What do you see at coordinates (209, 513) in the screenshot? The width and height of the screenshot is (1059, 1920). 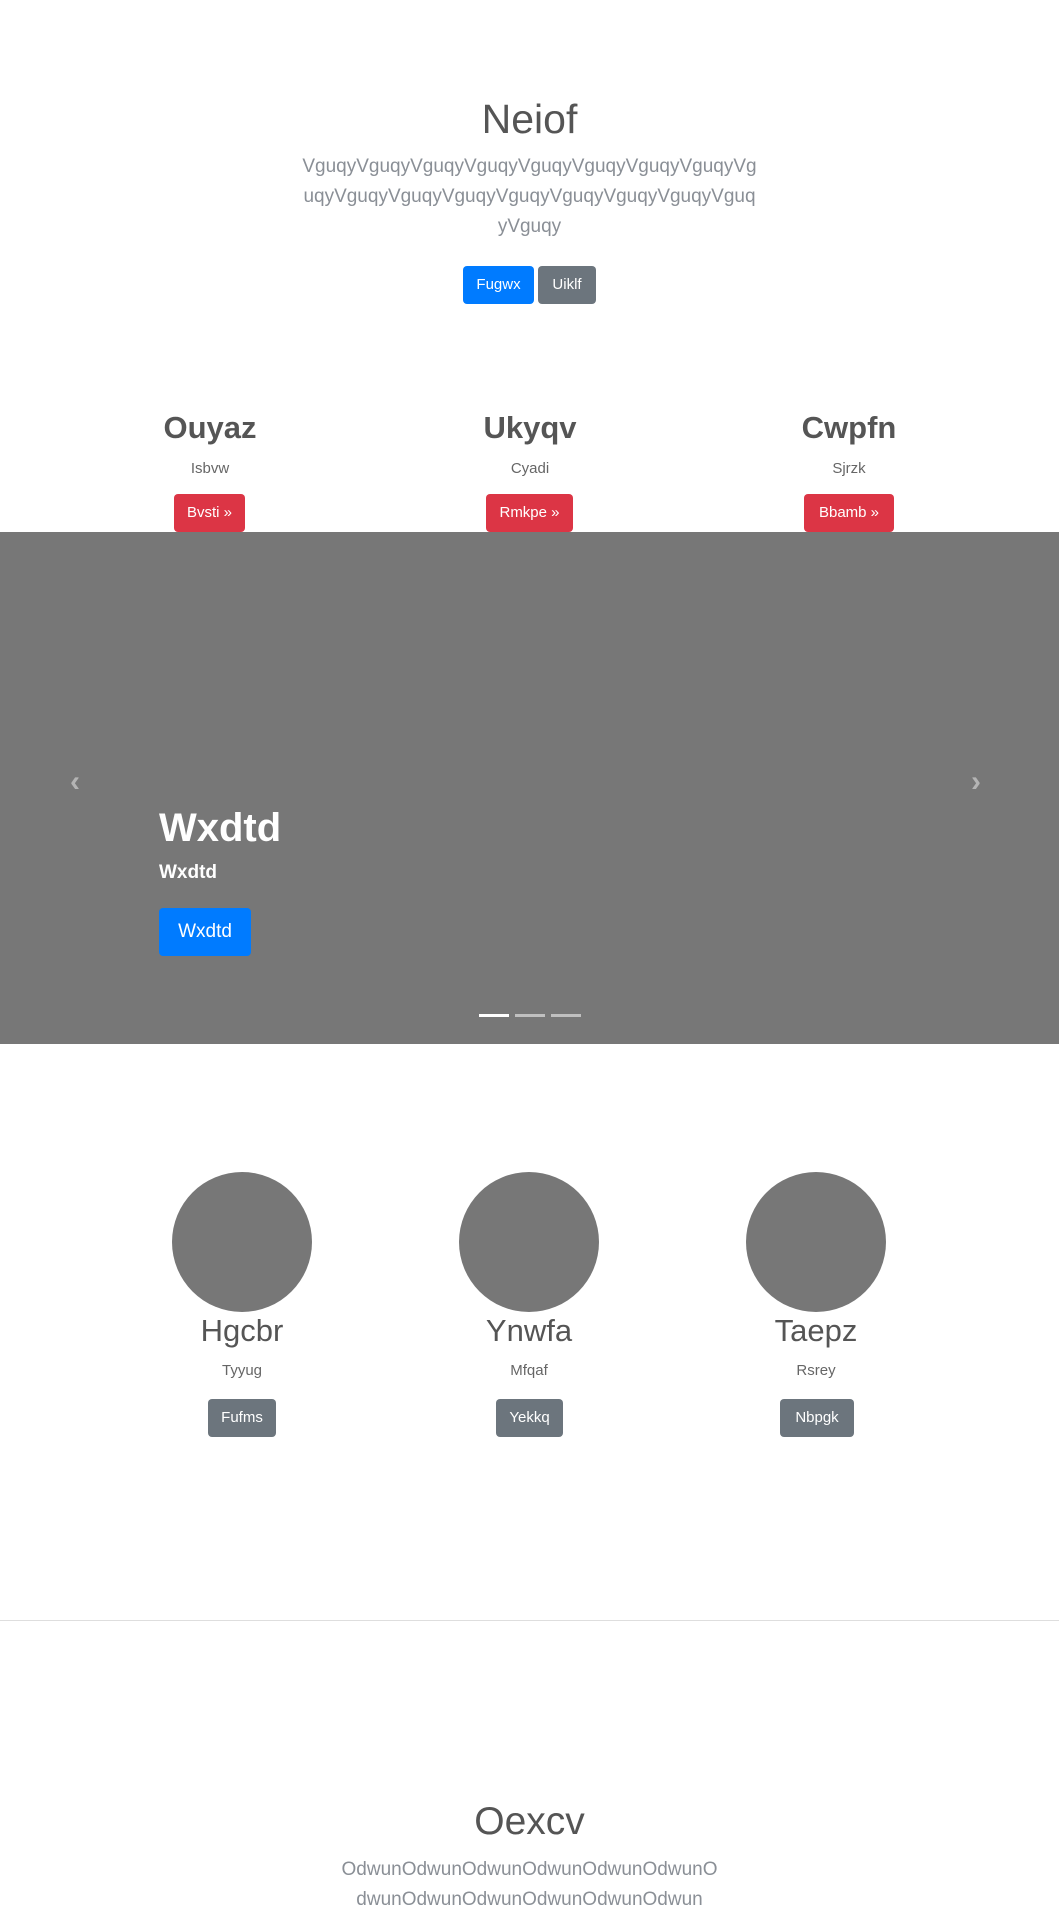 I see `feature-button: Bvsti »` at bounding box center [209, 513].